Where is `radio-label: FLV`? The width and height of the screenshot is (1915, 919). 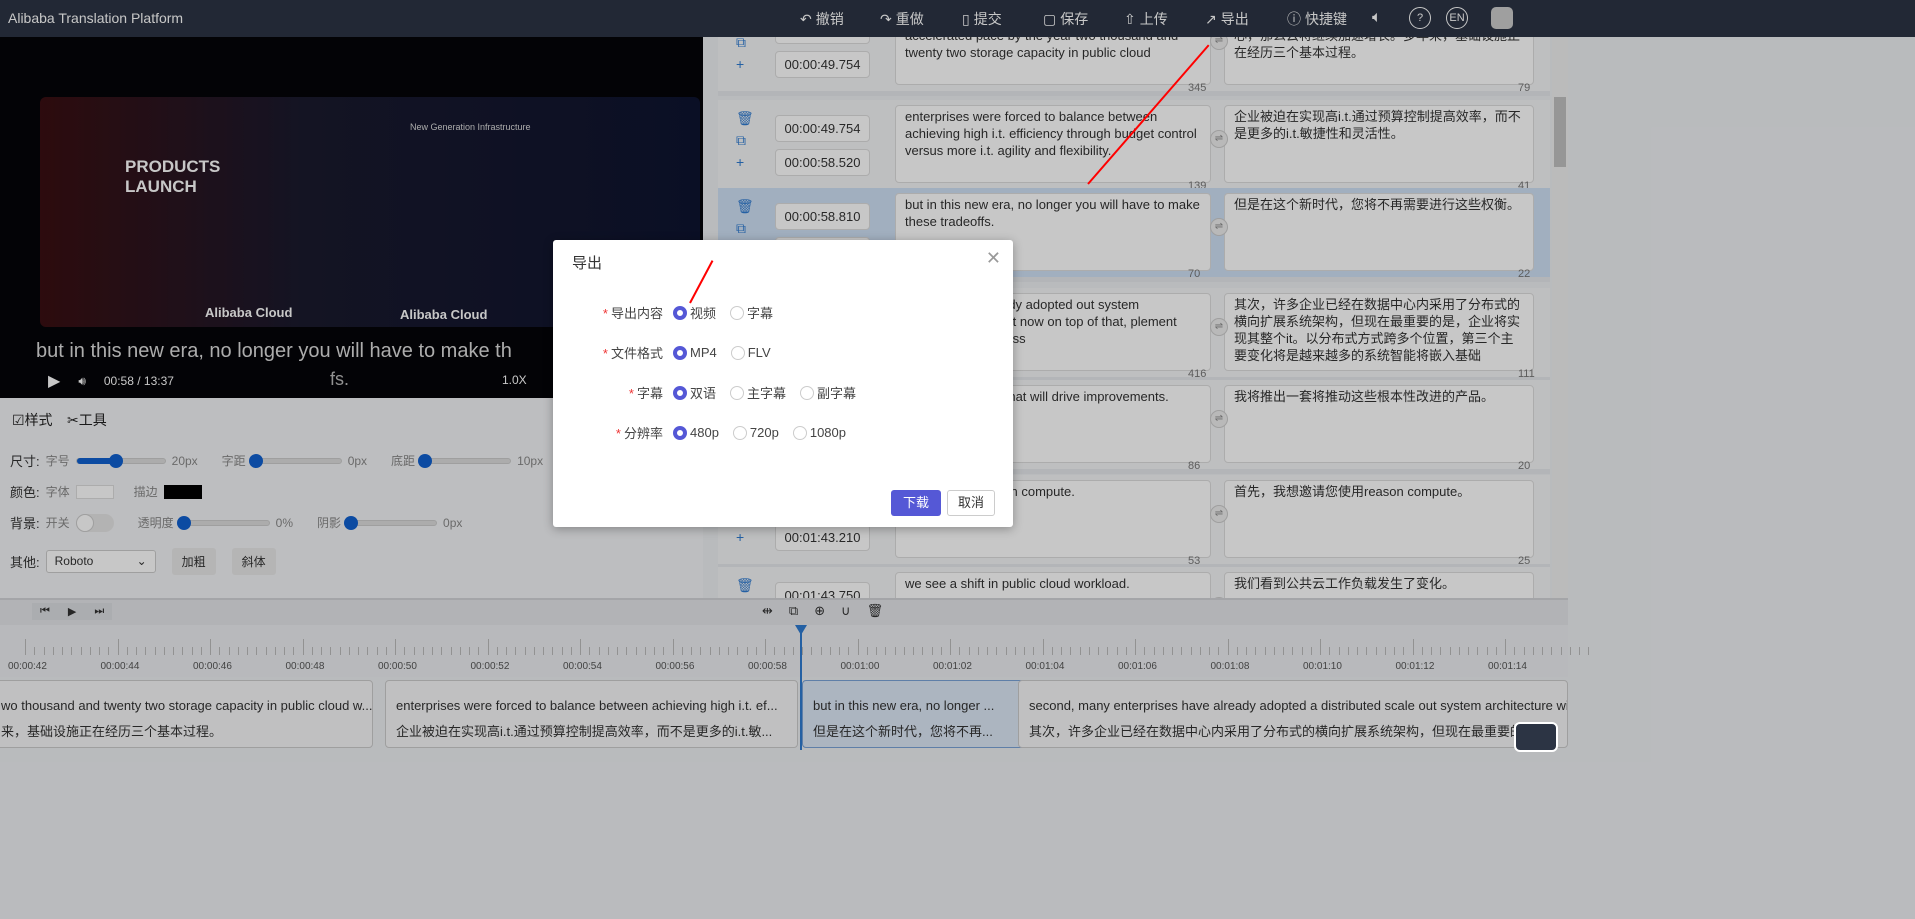
radio-label: FLV is located at coordinates (759, 352).